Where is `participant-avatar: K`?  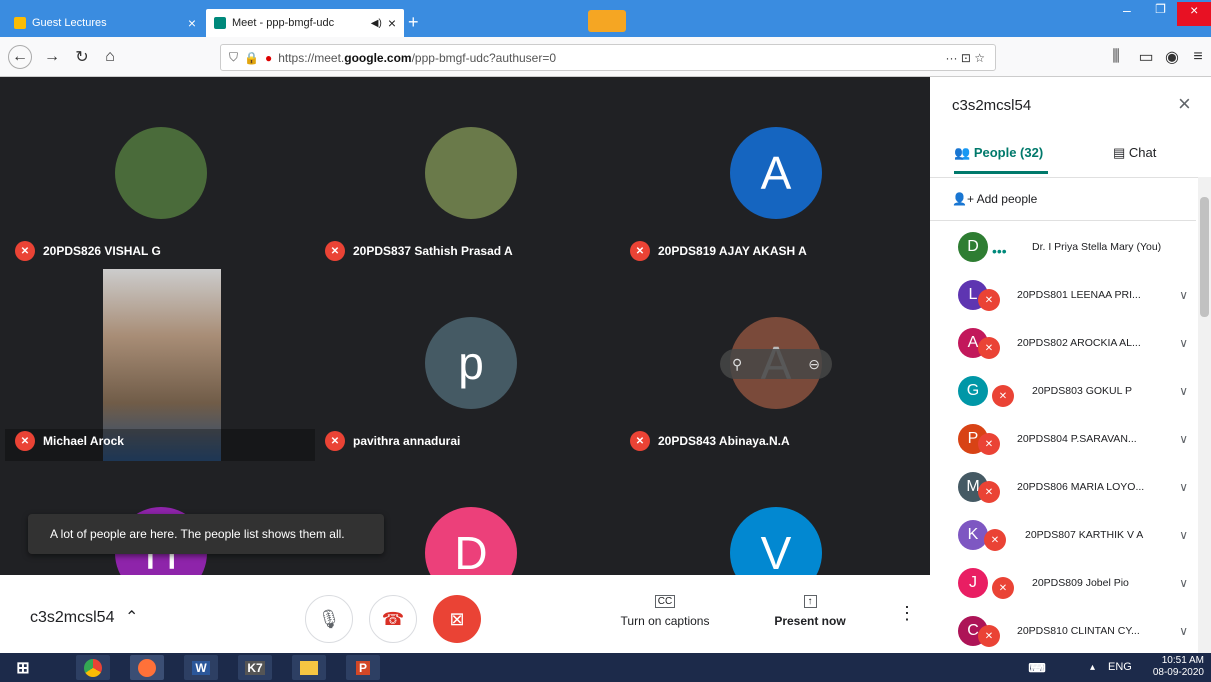 participant-avatar: K is located at coordinates (973, 534).